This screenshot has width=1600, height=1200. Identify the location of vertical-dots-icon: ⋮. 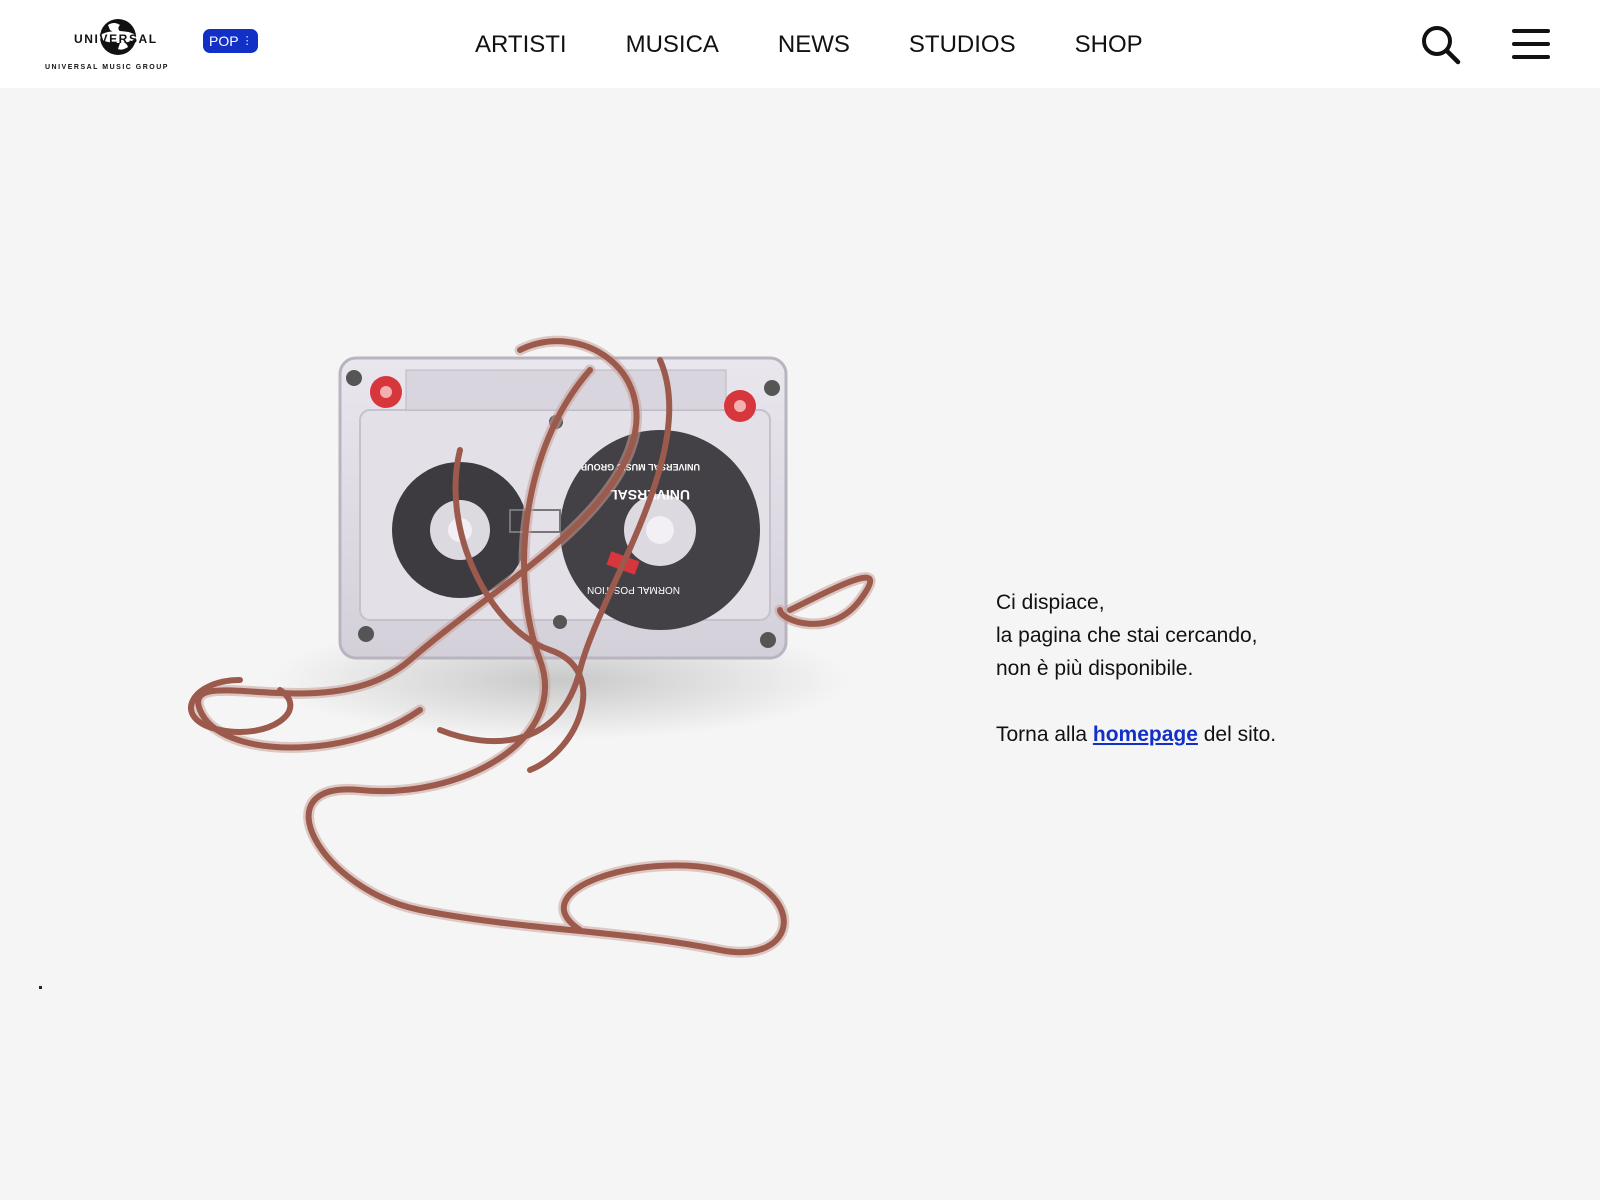
(247, 41).